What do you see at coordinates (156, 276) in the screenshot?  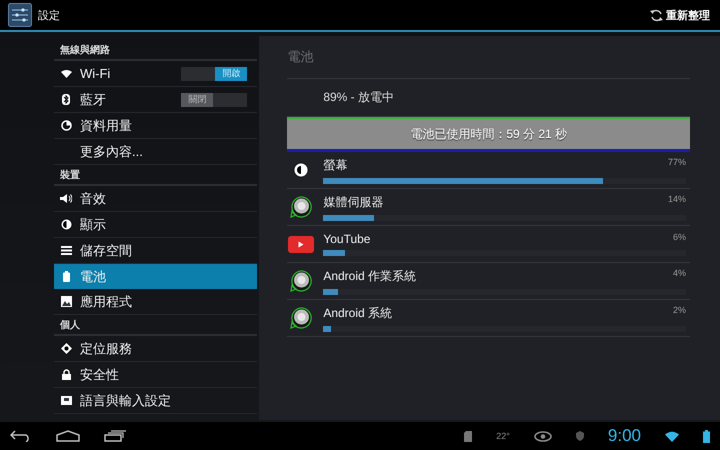 I see `sidebar-item: 電池` at bounding box center [156, 276].